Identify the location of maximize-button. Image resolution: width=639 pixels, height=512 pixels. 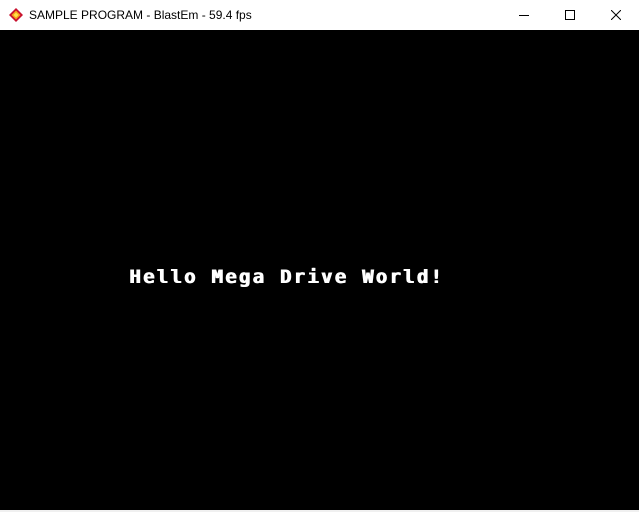
(570, 15).